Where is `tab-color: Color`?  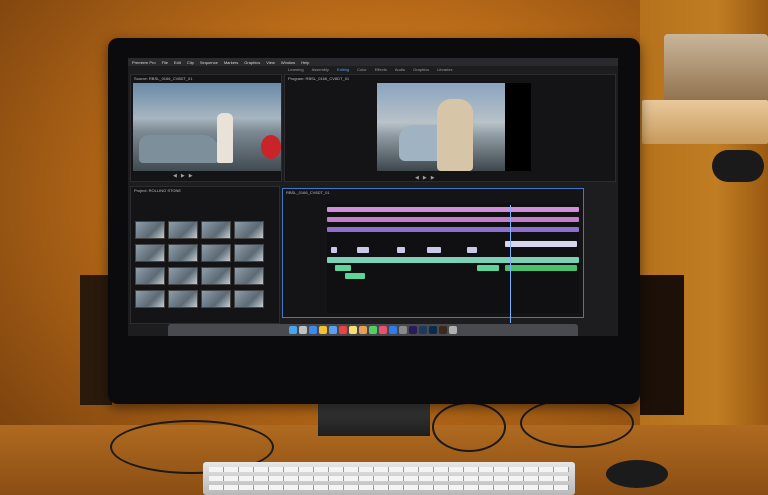 tab-color: Color is located at coordinates (362, 69).